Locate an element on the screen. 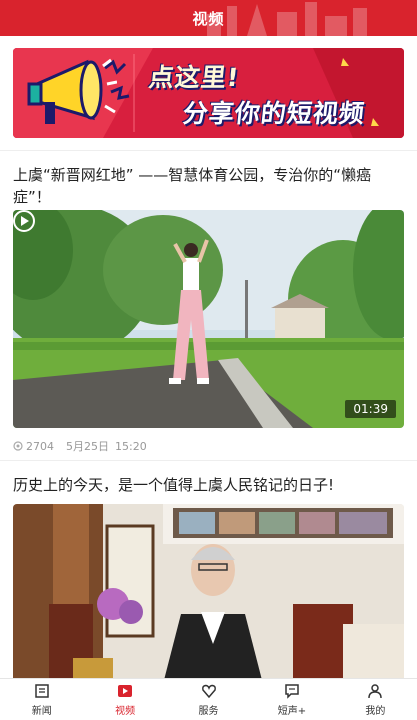  user-icon is located at coordinates (375, 690).